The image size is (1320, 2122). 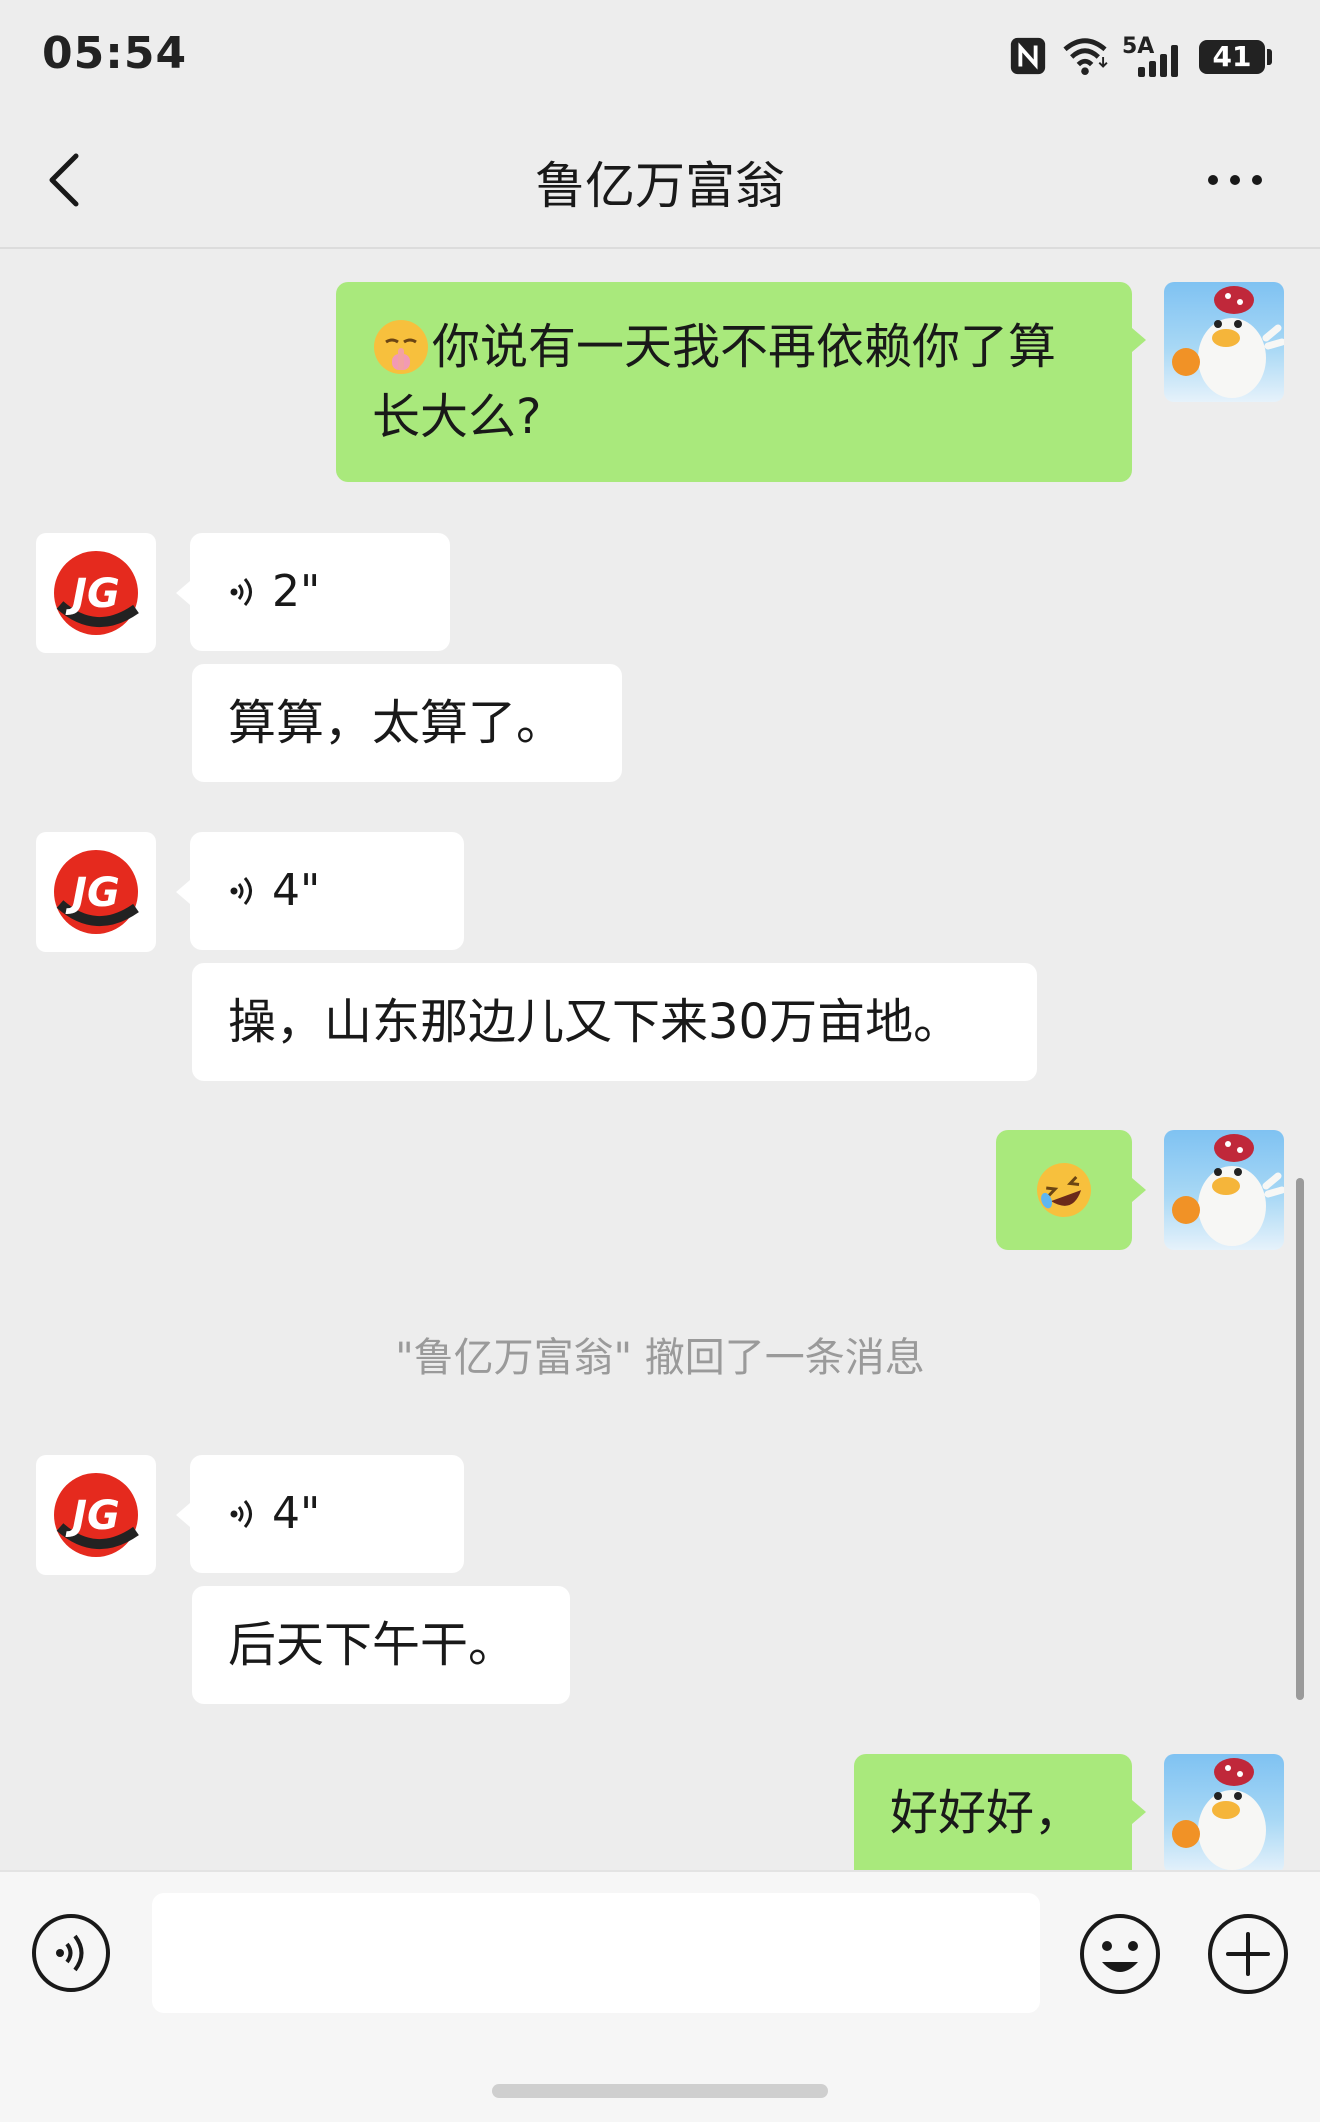 I want to click on shushing-face-emoji-icon, so click(x=401, y=347).